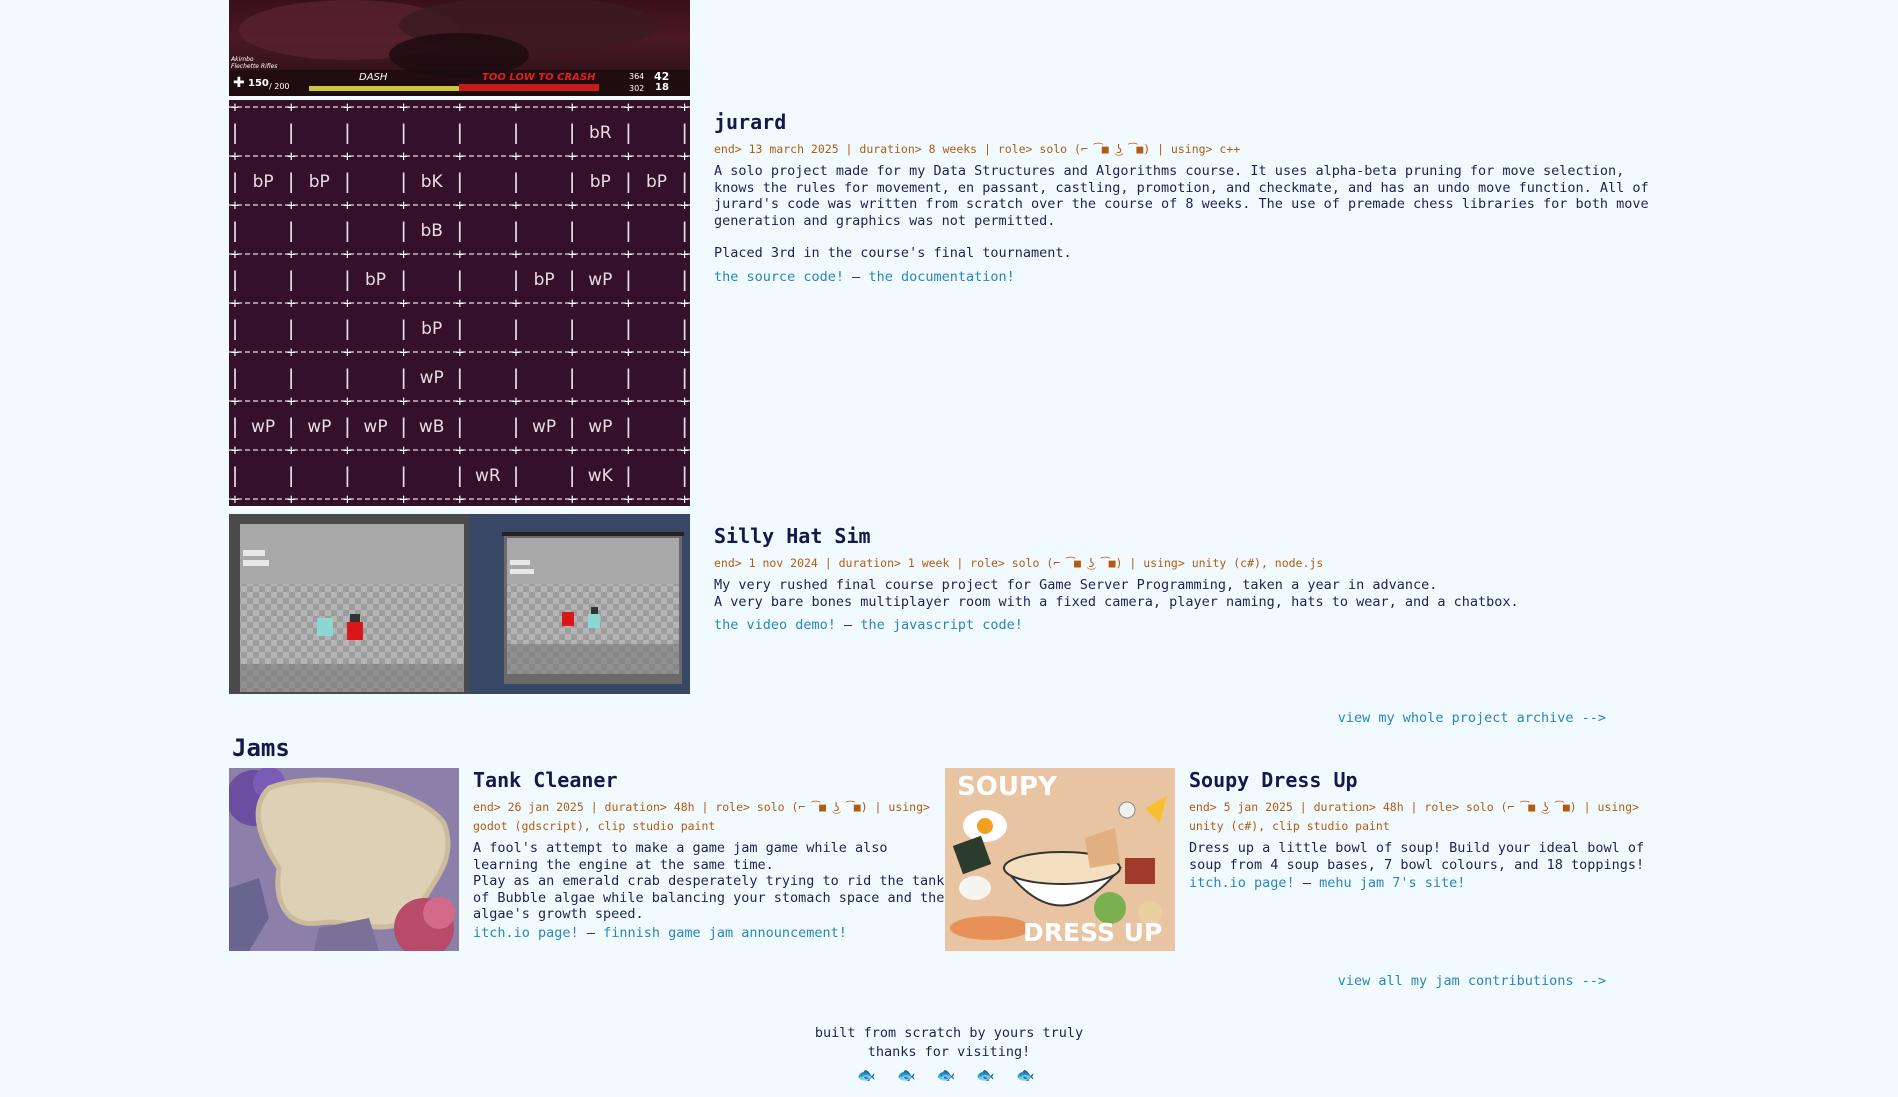 This screenshot has width=1898, height=1097. What do you see at coordinates (637, 76) in the screenshot?
I see `hud-ammo-reserve: 364` at bounding box center [637, 76].